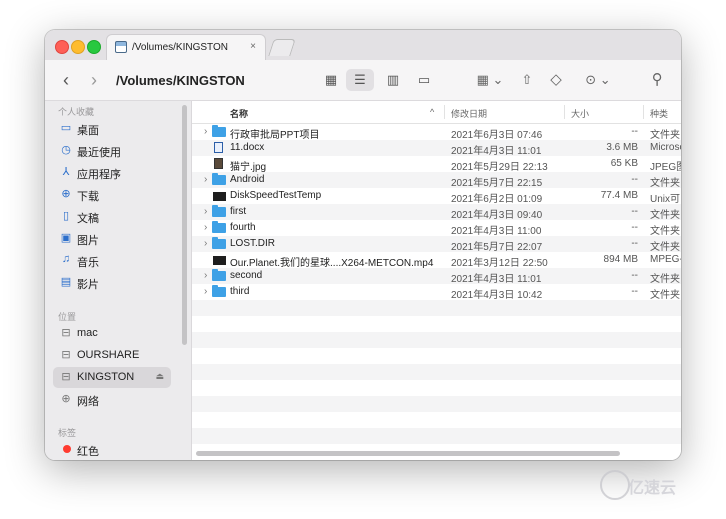  I want to click on picture-icon: ▣, so click(66, 238).